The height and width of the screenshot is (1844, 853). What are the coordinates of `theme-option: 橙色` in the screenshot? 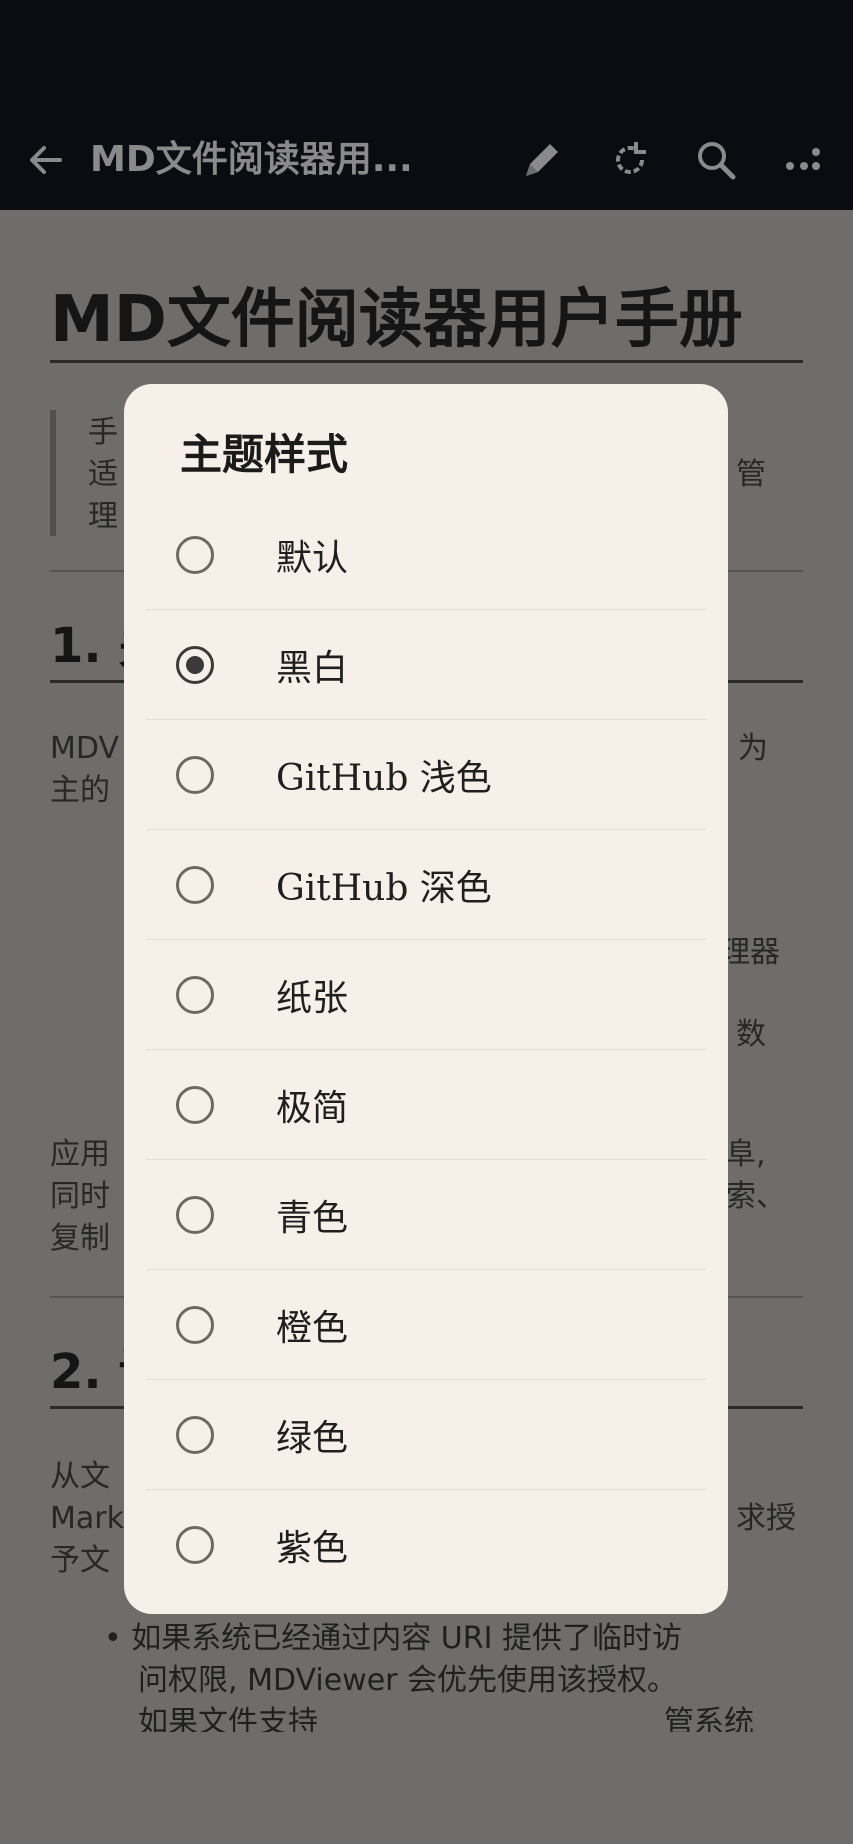 It's located at (426, 1325).